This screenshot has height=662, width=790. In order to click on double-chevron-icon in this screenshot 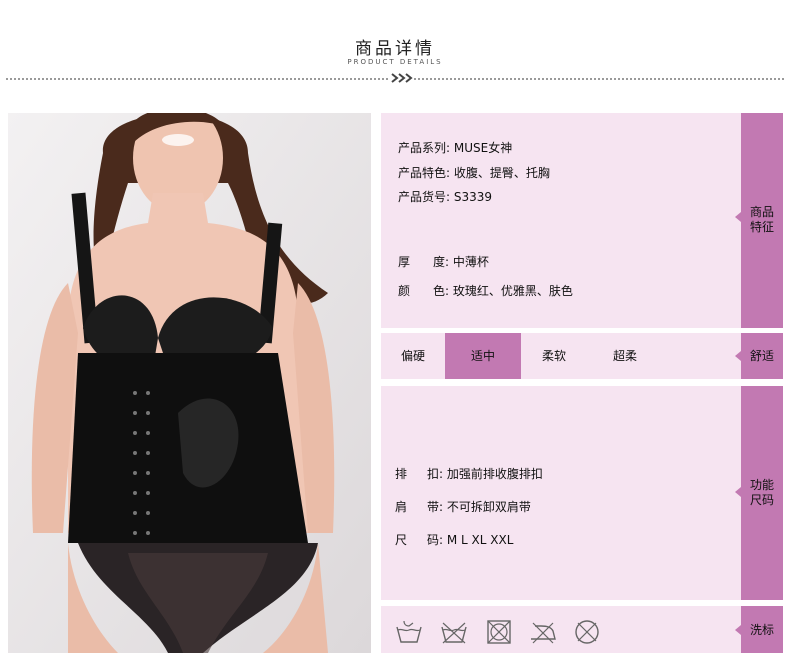, I will do `click(402, 78)`.